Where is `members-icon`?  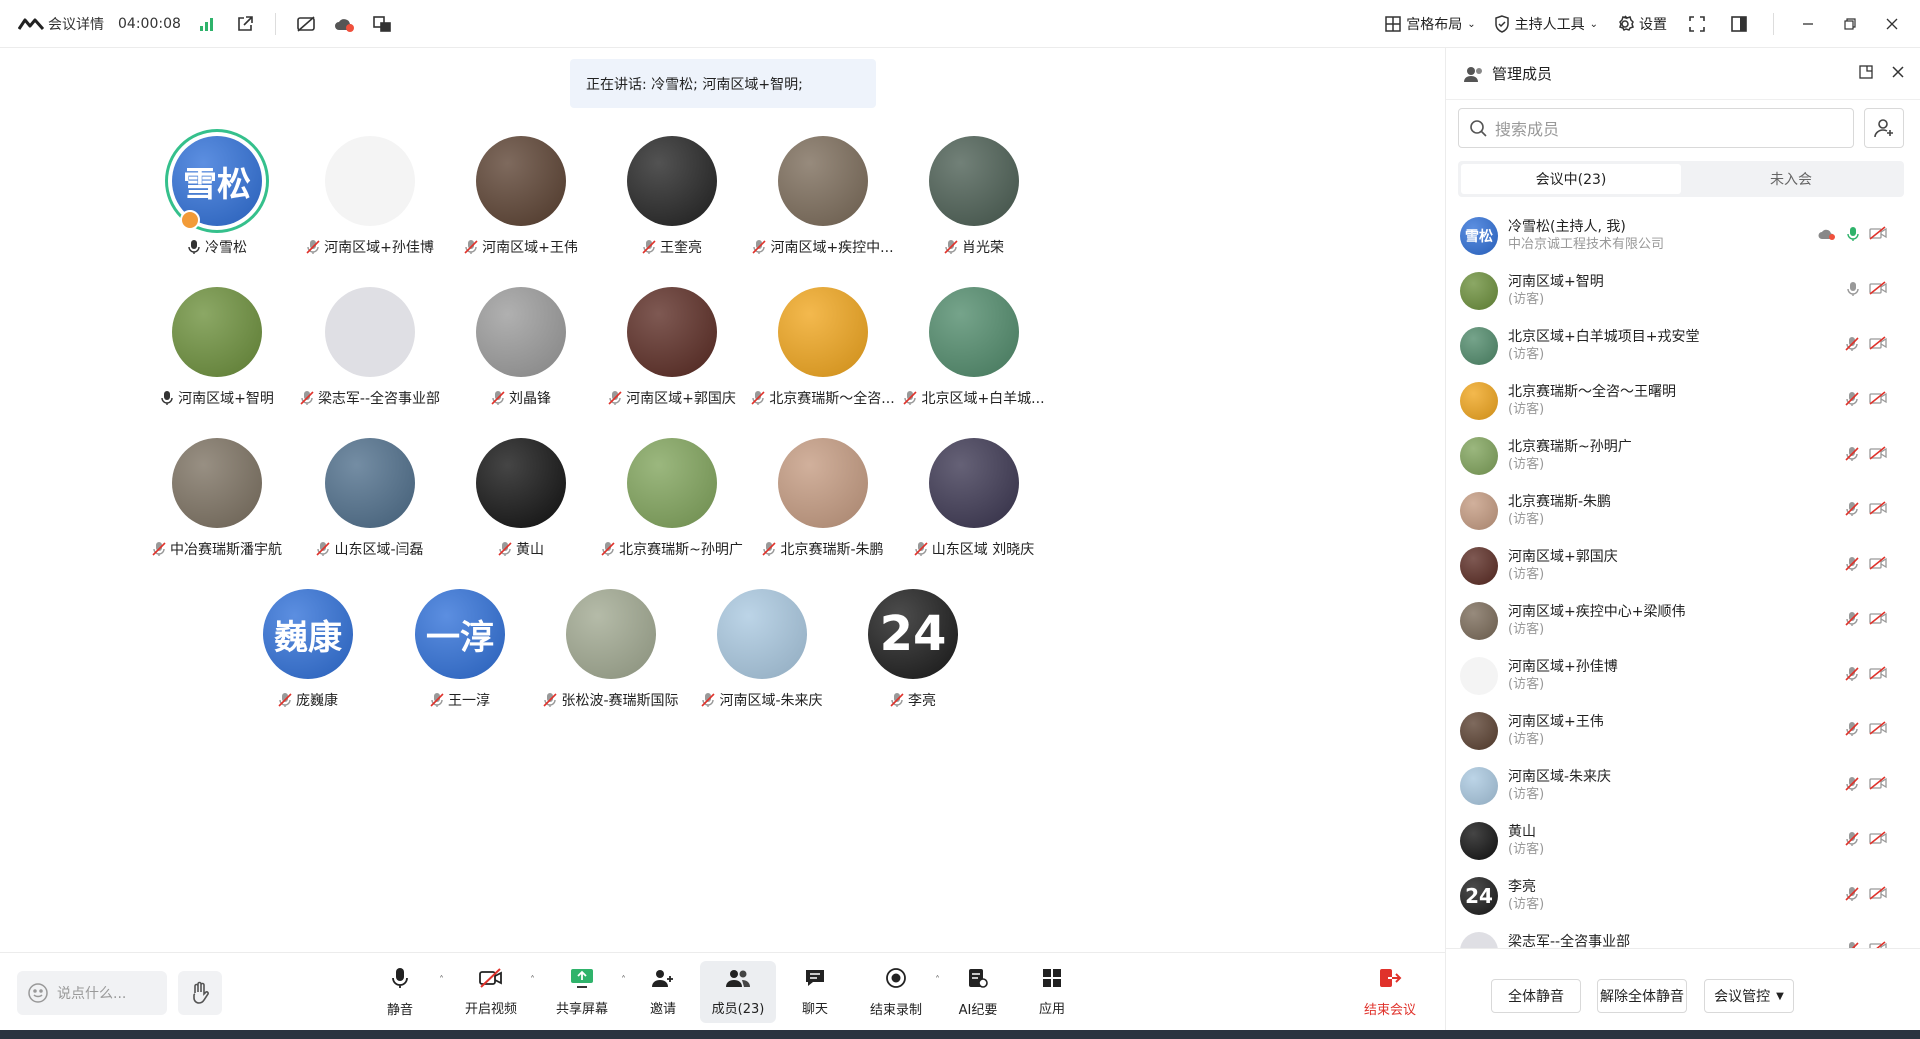 members-icon is located at coordinates (1473, 74).